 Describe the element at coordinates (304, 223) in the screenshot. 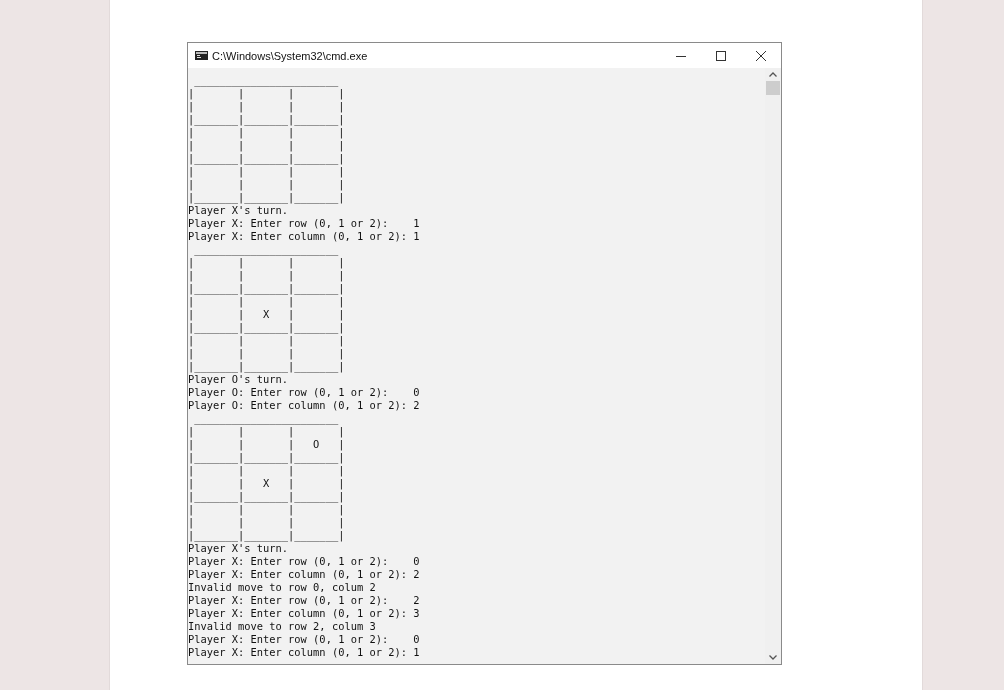

I see `console-line: Player X: Enter row (0, 1 or 2): 1` at that location.